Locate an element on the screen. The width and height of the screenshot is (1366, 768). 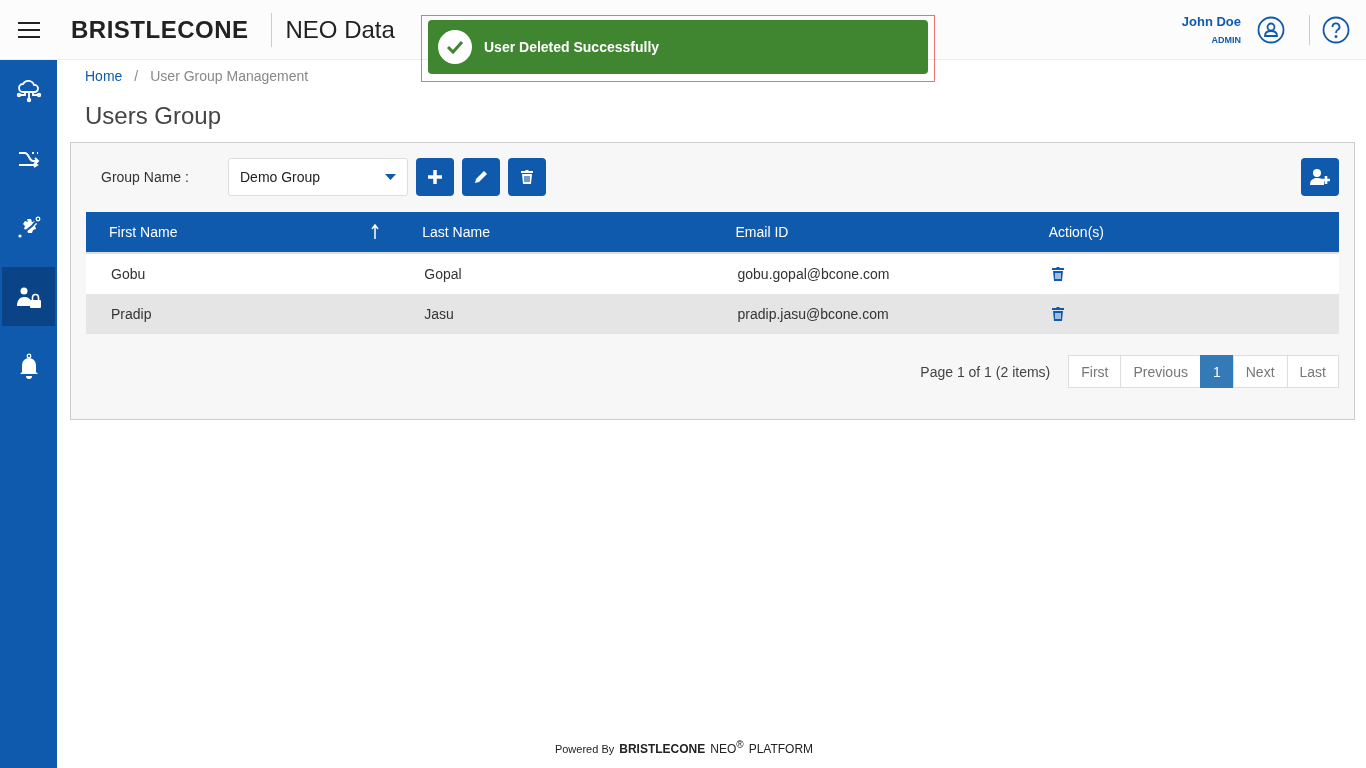
table-cell: Pradip is located at coordinates (243, 314).